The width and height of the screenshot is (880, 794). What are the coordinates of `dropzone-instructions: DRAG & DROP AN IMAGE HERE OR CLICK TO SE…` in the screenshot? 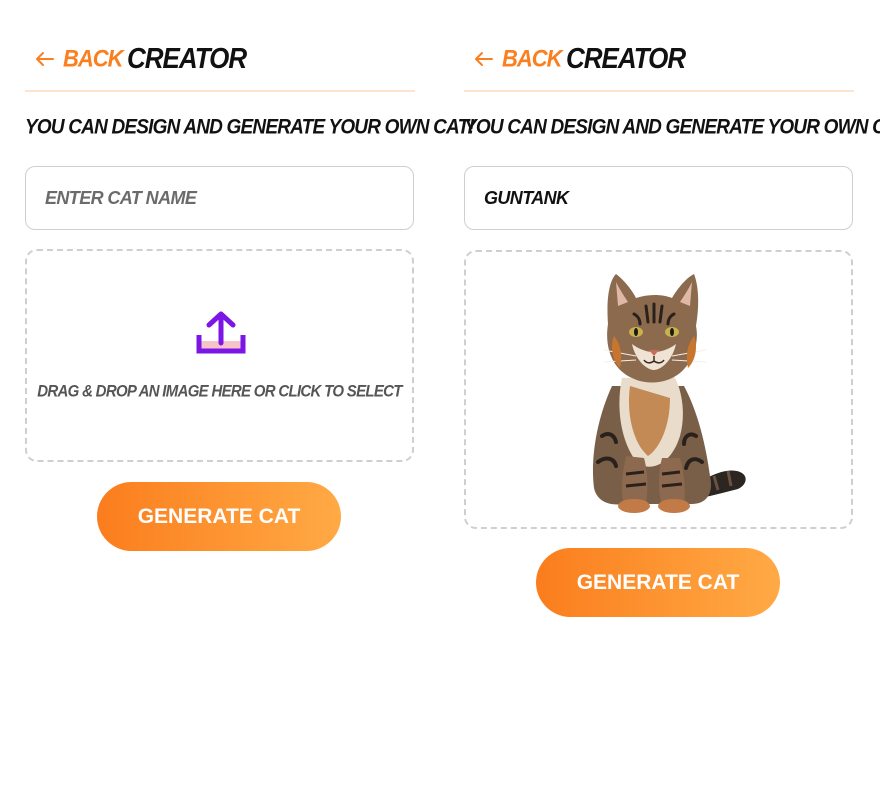 It's located at (219, 391).